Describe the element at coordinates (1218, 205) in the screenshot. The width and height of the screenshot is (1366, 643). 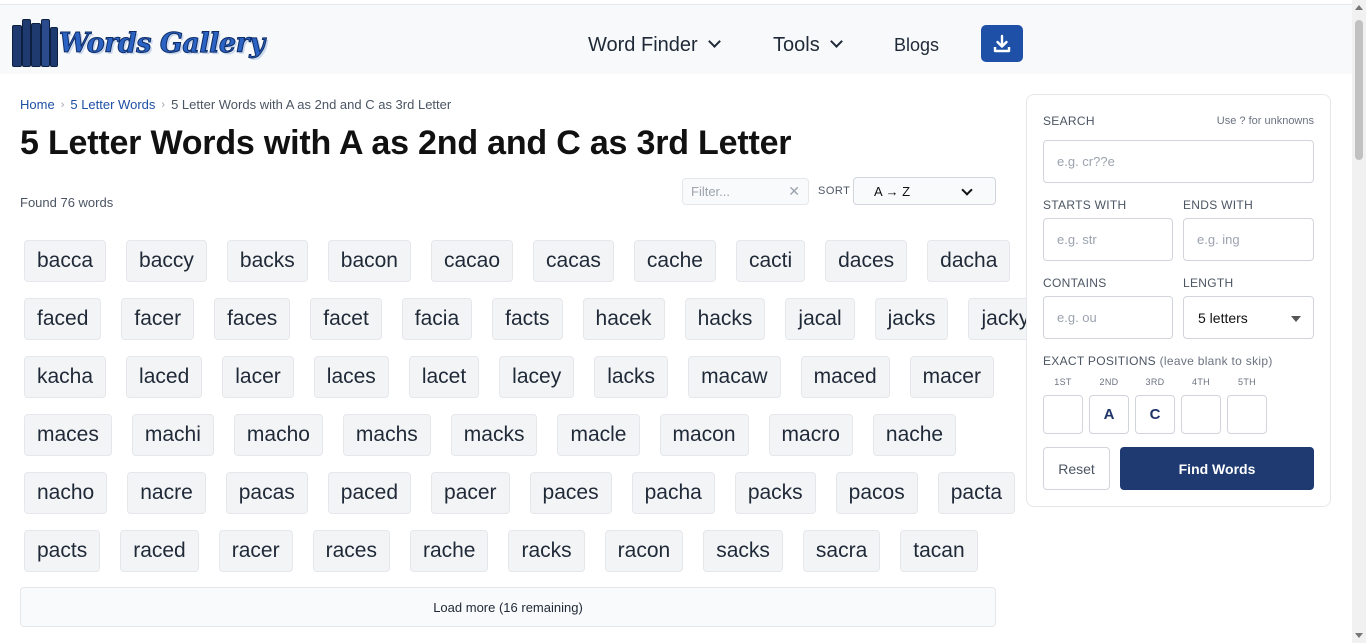
I see `ends-with-label: ENDS WITH` at that location.